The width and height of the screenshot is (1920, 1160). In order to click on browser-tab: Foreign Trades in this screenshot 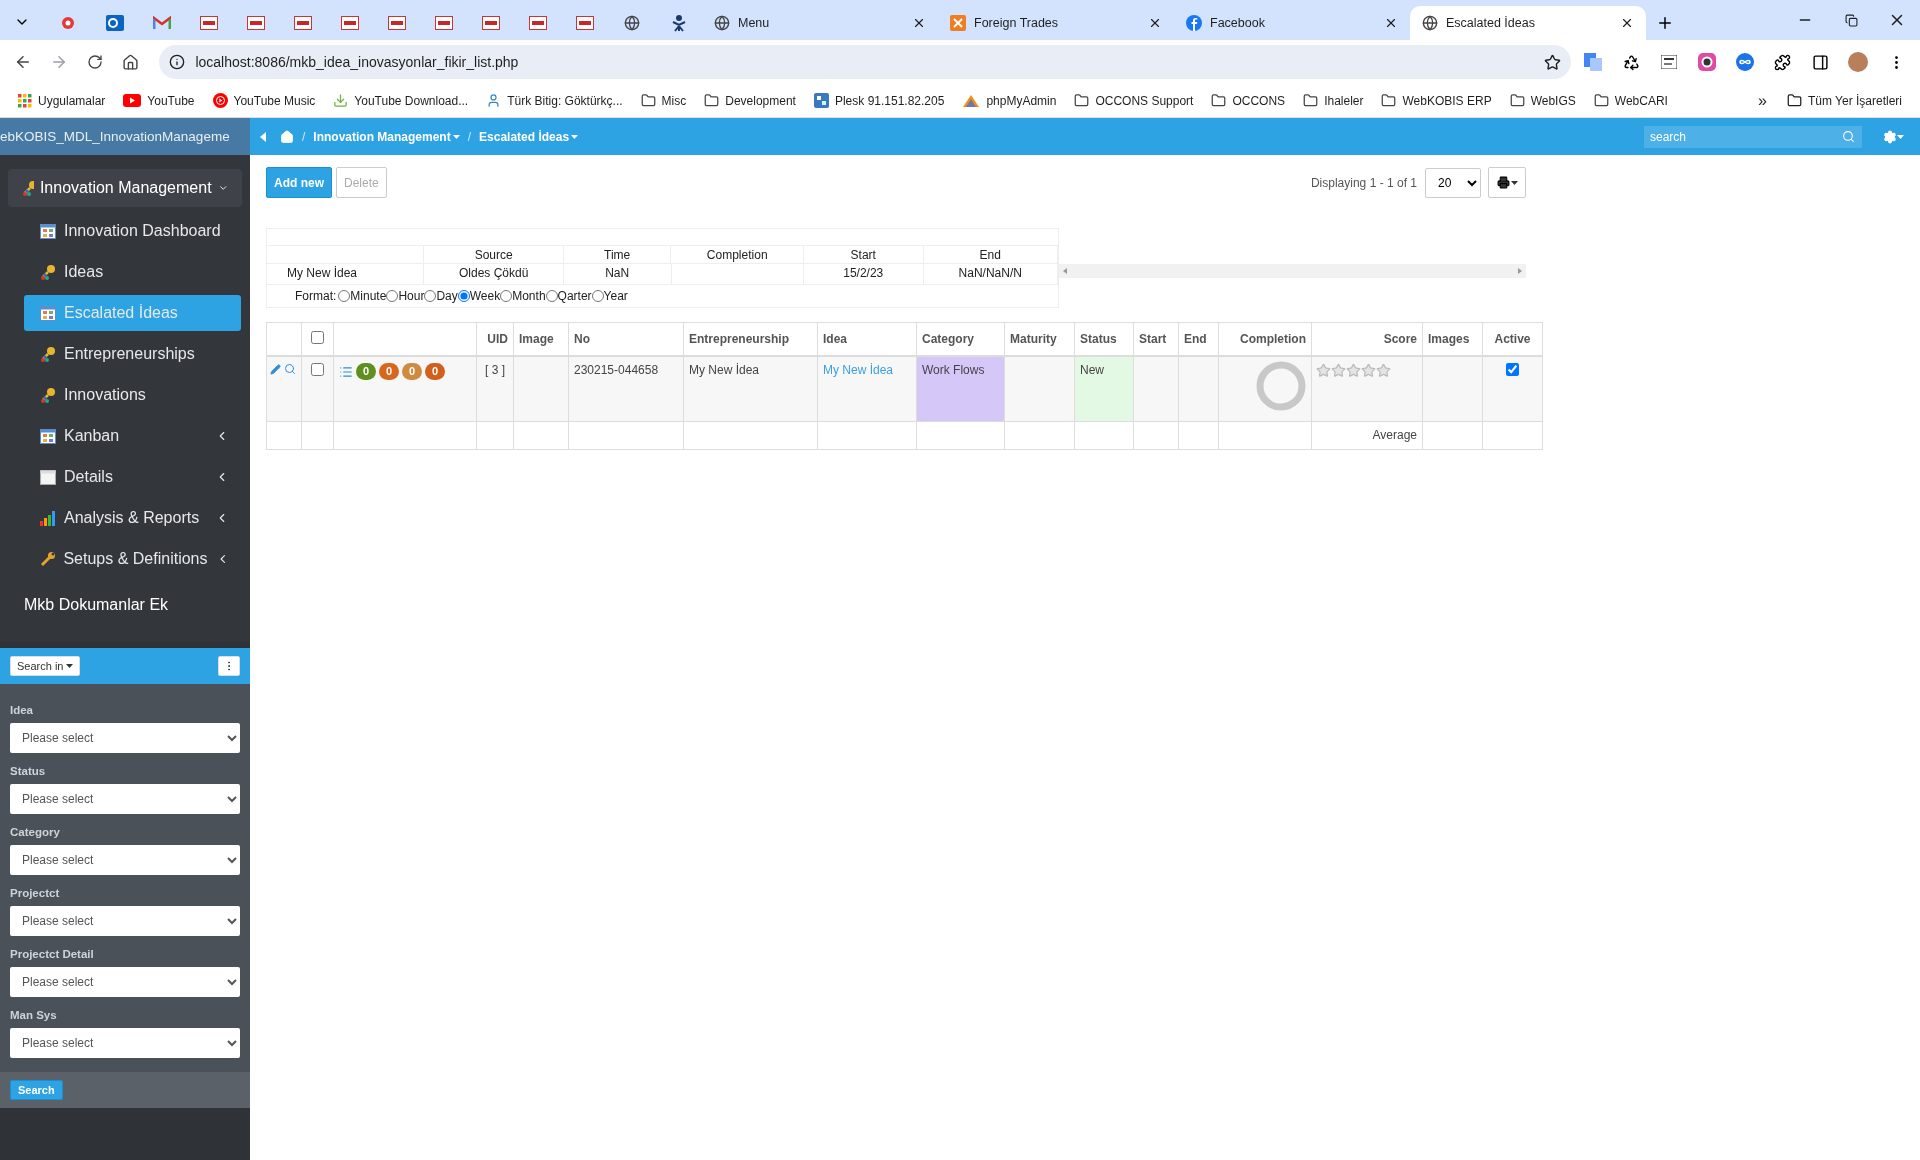, I will do `click(1056, 23)`.